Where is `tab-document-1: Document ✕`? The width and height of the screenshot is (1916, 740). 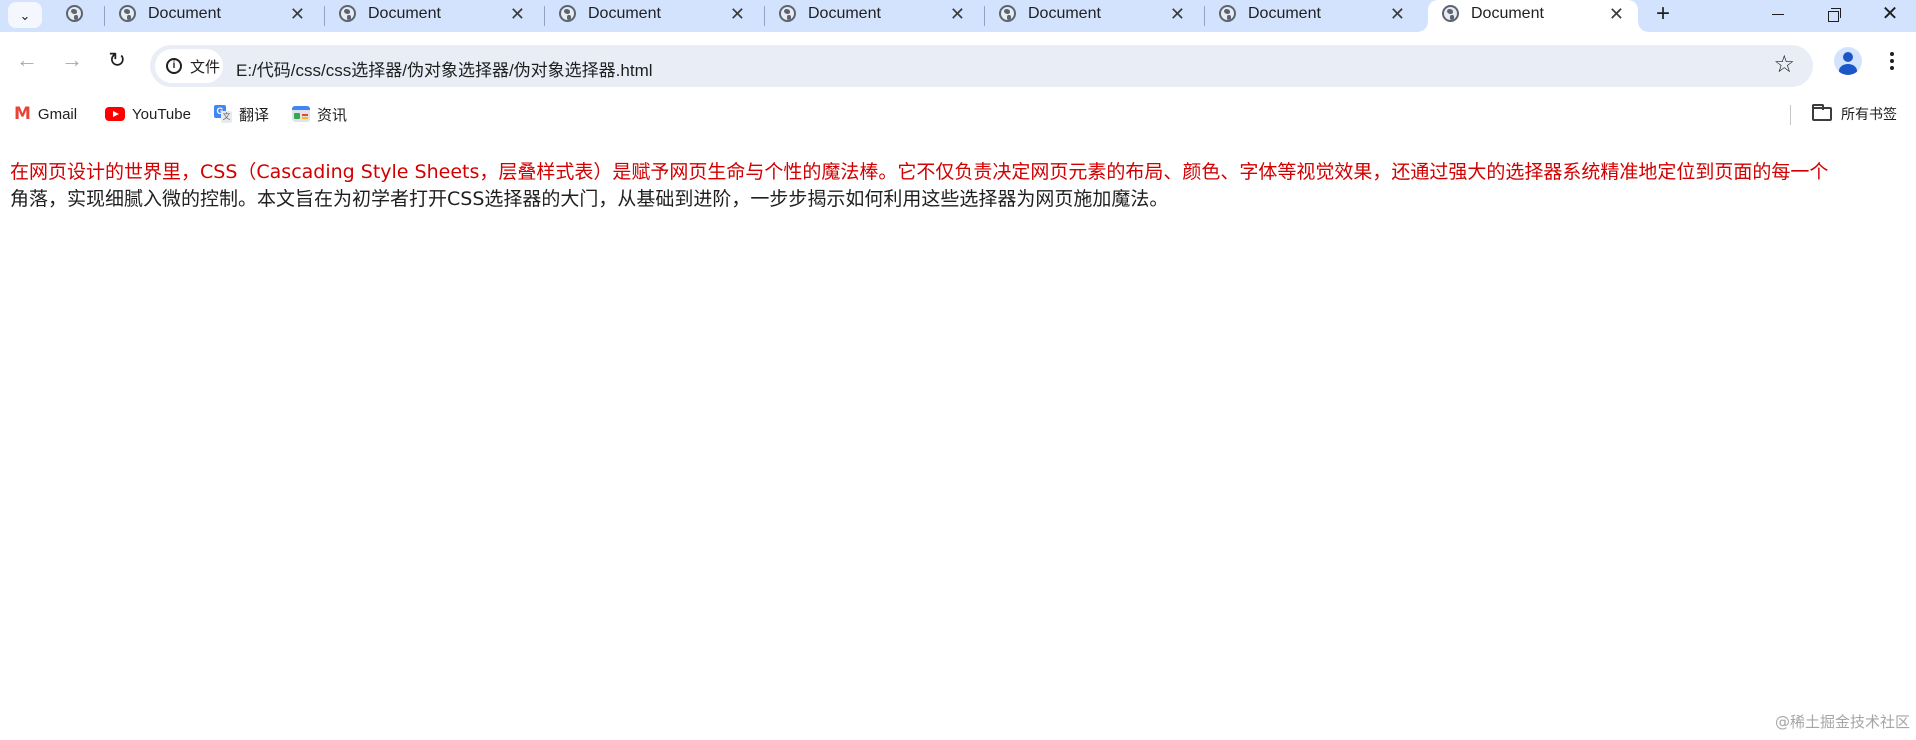
tab-document-1: Document ✕ is located at coordinates (212, 16).